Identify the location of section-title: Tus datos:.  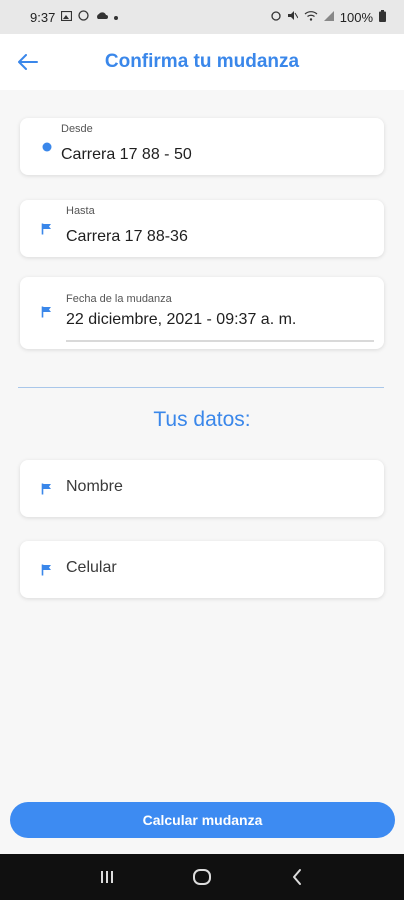
(202, 419).